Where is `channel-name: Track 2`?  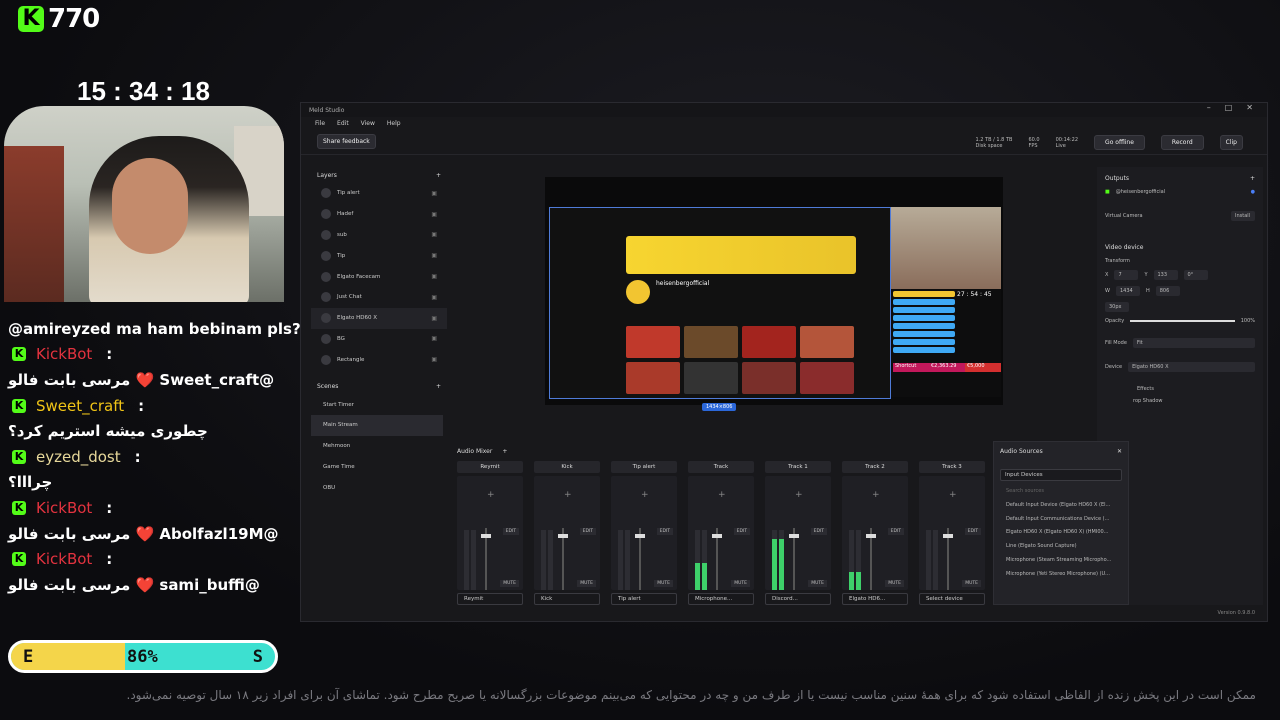 channel-name: Track 2 is located at coordinates (875, 467).